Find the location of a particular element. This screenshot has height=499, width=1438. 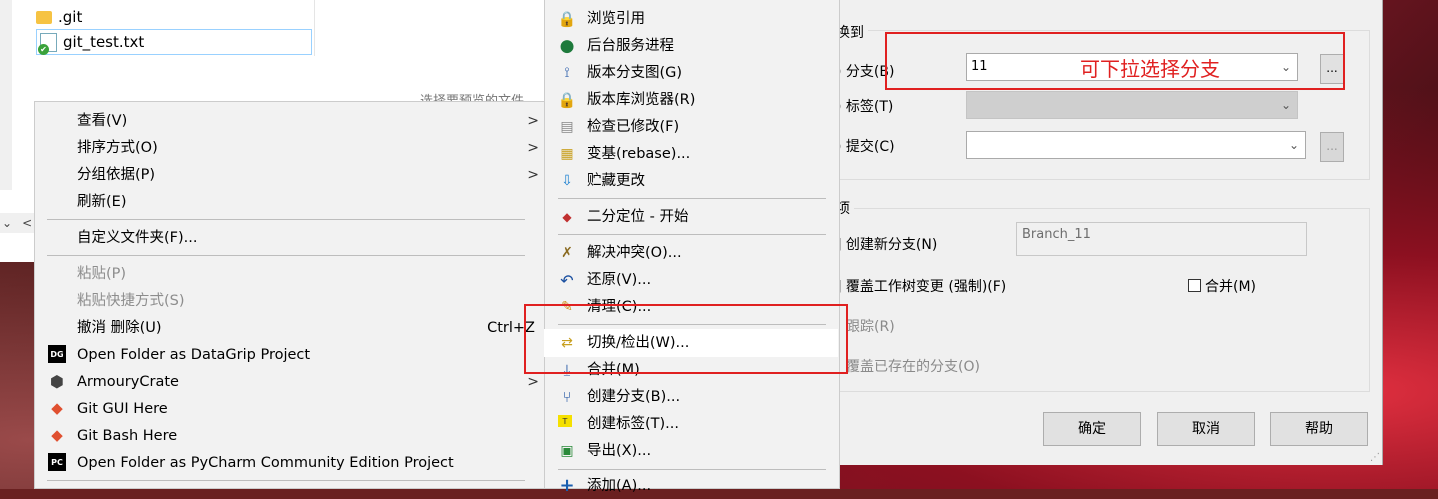

create-branch-icon: ⑂ is located at coordinates (567, 397).